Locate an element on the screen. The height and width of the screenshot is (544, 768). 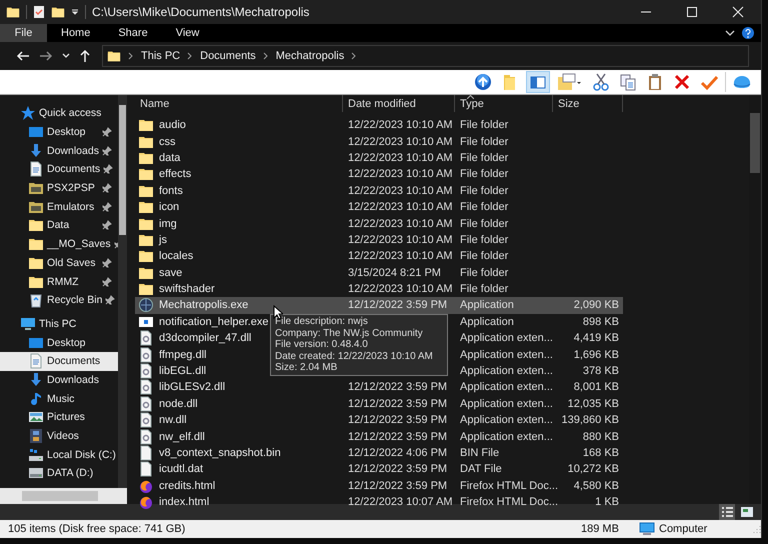
table-cell: 12/12/2022 4:06 PM is located at coordinates (398, 453).